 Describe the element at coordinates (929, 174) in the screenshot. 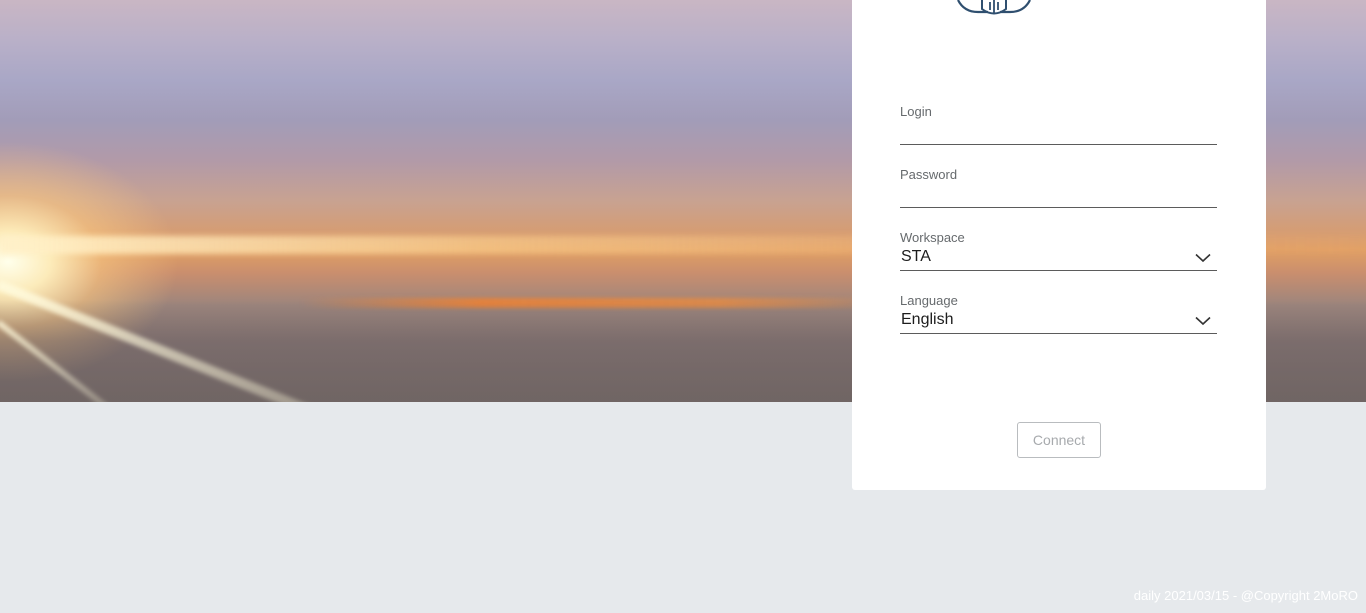

I see `password-label: Password` at that location.